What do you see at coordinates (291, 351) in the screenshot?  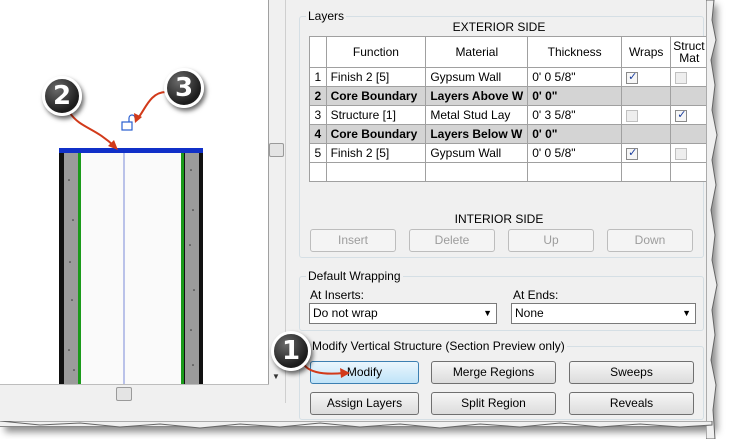 I see `callout-badge-1: 1` at bounding box center [291, 351].